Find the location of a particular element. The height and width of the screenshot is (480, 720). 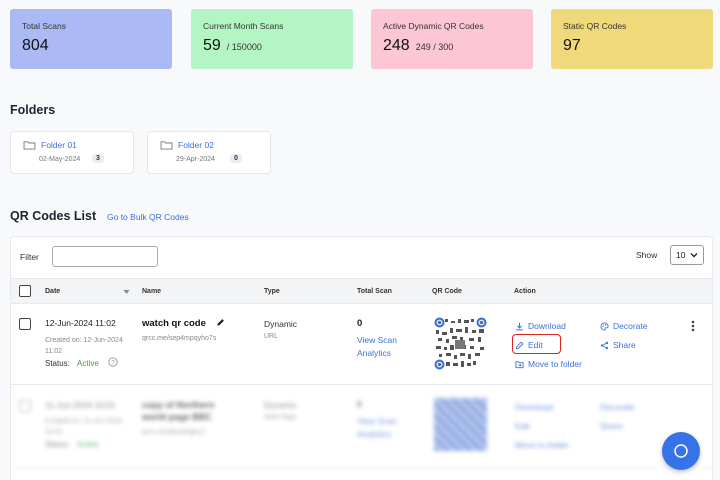

filter-input is located at coordinates (105, 256).